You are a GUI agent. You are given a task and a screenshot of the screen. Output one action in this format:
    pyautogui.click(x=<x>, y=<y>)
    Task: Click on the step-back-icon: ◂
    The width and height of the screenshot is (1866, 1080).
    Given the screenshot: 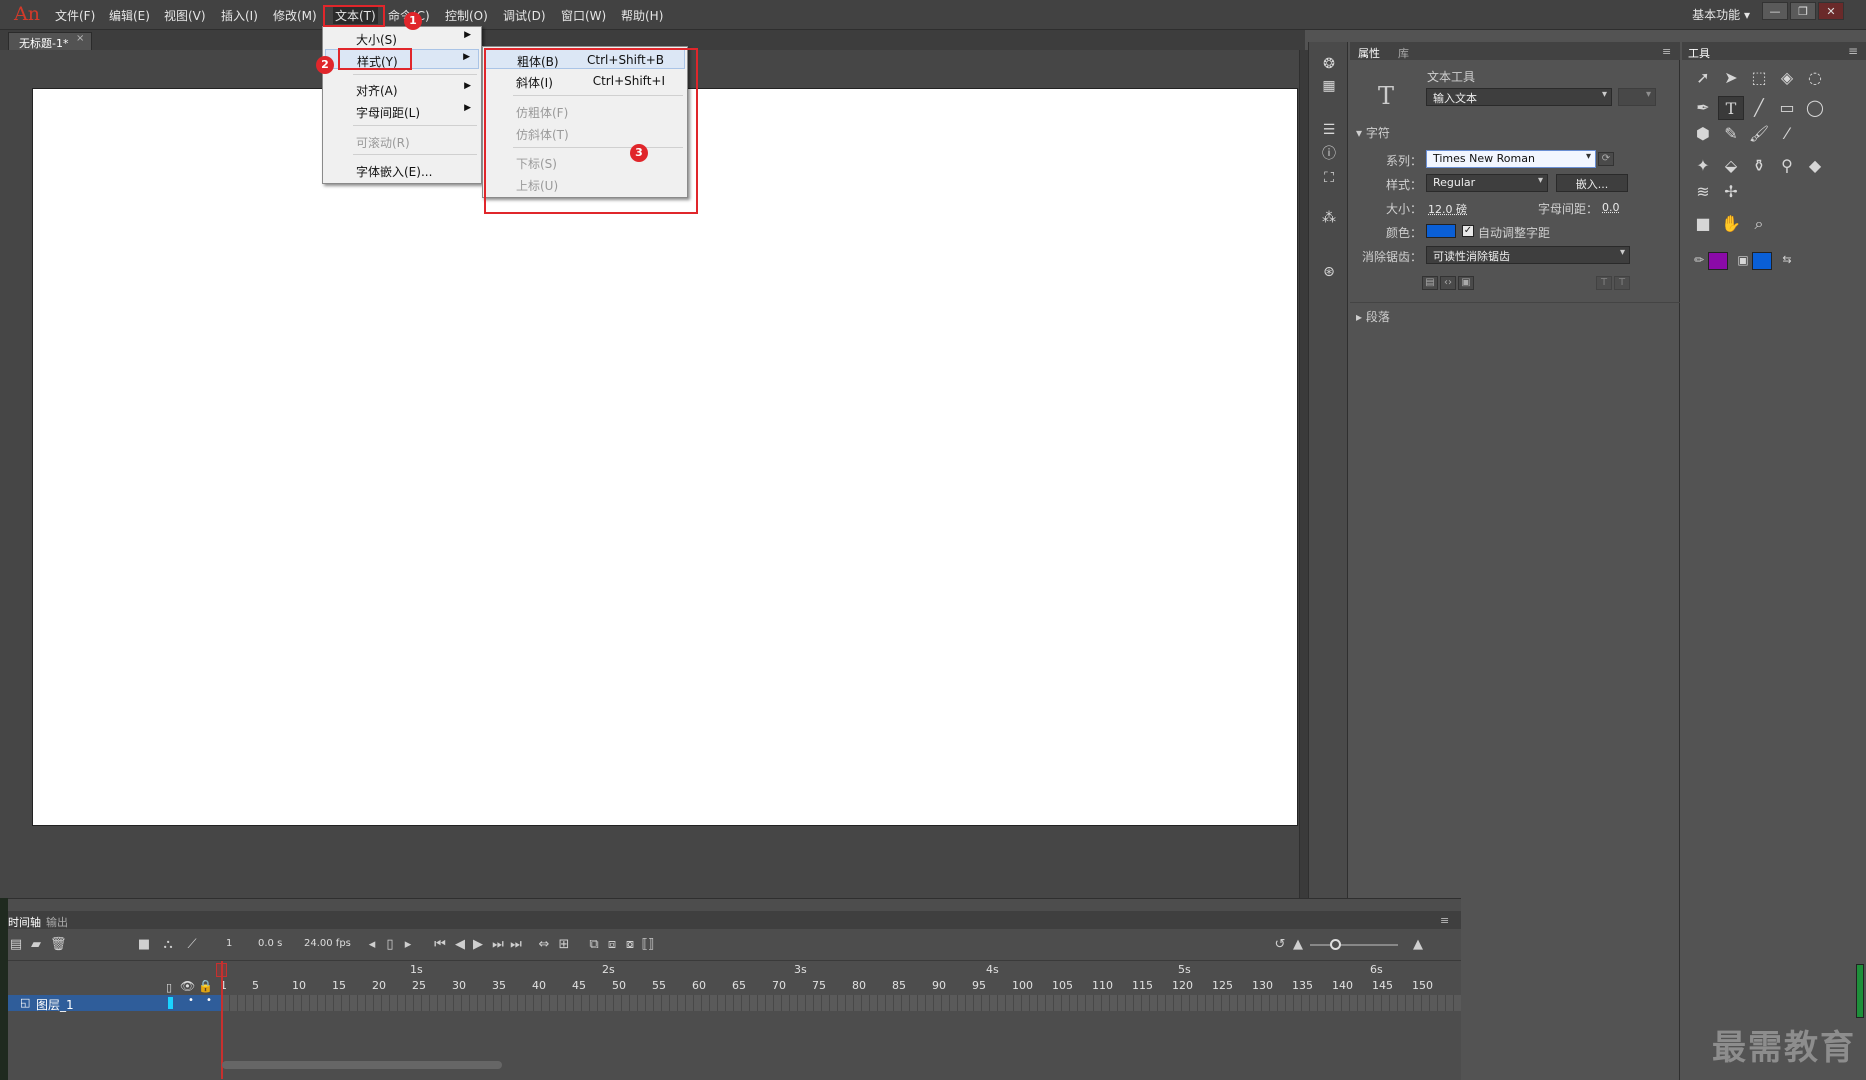 What is the action you would take?
    pyautogui.click(x=372, y=944)
    